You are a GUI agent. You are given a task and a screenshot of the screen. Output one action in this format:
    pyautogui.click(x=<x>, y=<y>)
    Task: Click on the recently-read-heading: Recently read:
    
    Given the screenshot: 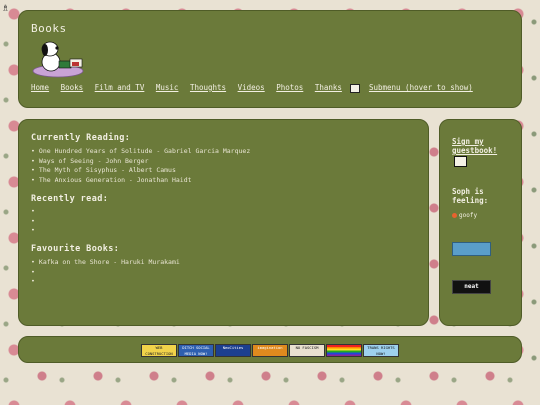 What is the action you would take?
    pyautogui.click(x=70, y=199)
    